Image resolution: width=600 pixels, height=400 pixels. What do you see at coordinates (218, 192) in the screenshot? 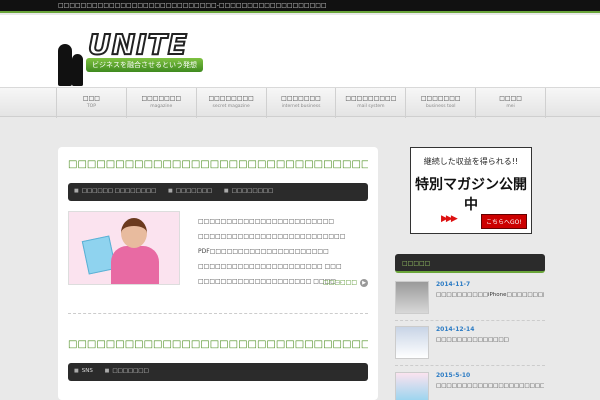
I see `post-meta-bar: □□□□□□ □□□□□□□□ □□□□□□□ □□□□□□□□` at bounding box center [218, 192].